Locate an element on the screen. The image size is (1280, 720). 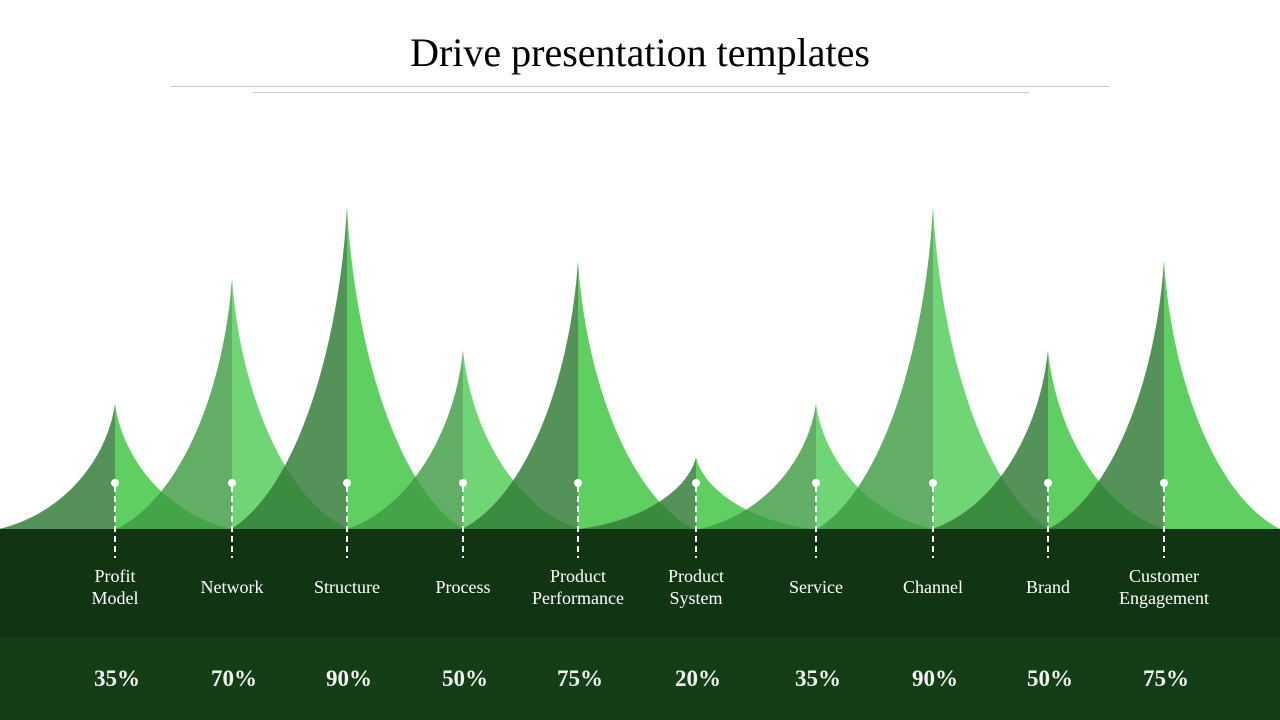
category-label-line: Engagement is located at coordinates (1164, 598).